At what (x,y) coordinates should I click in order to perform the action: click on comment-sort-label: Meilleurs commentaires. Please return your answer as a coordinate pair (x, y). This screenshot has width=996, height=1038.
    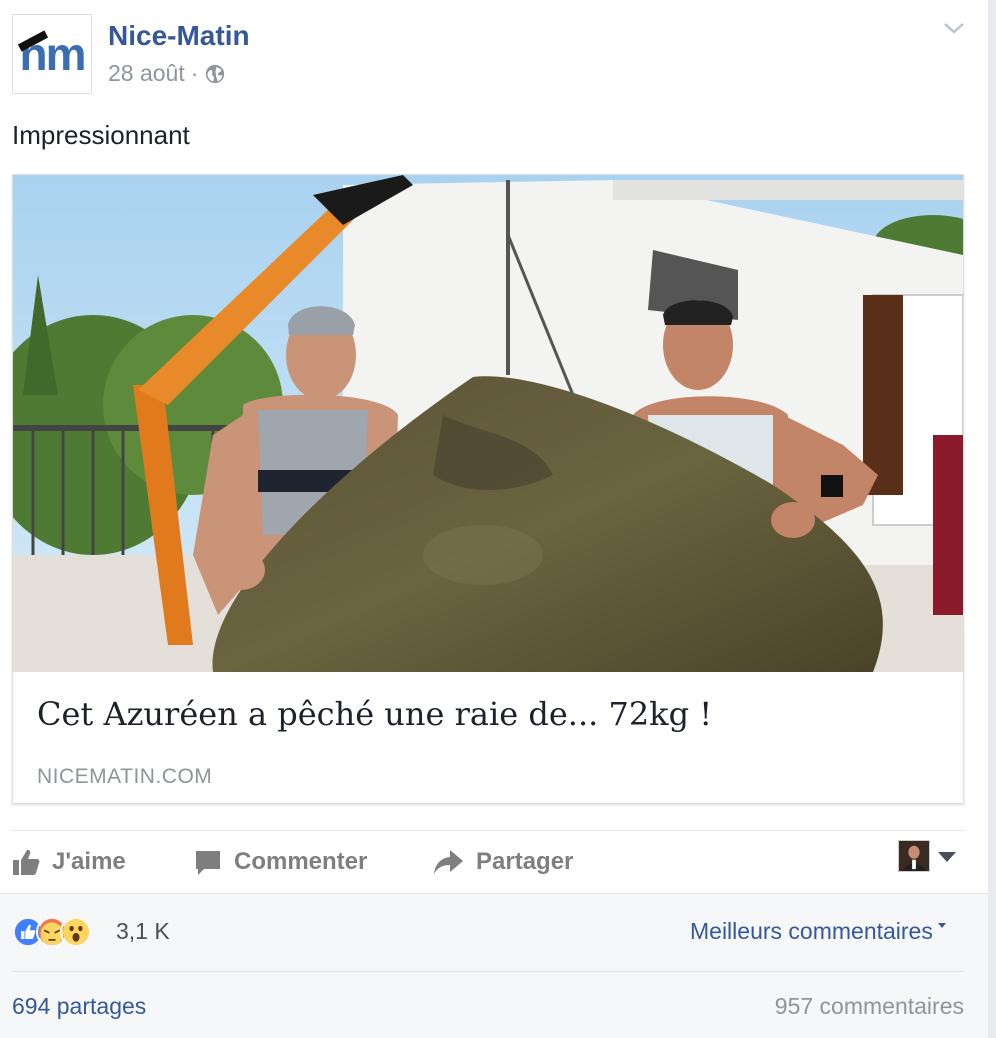
    Looking at the image, I should click on (811, 931).